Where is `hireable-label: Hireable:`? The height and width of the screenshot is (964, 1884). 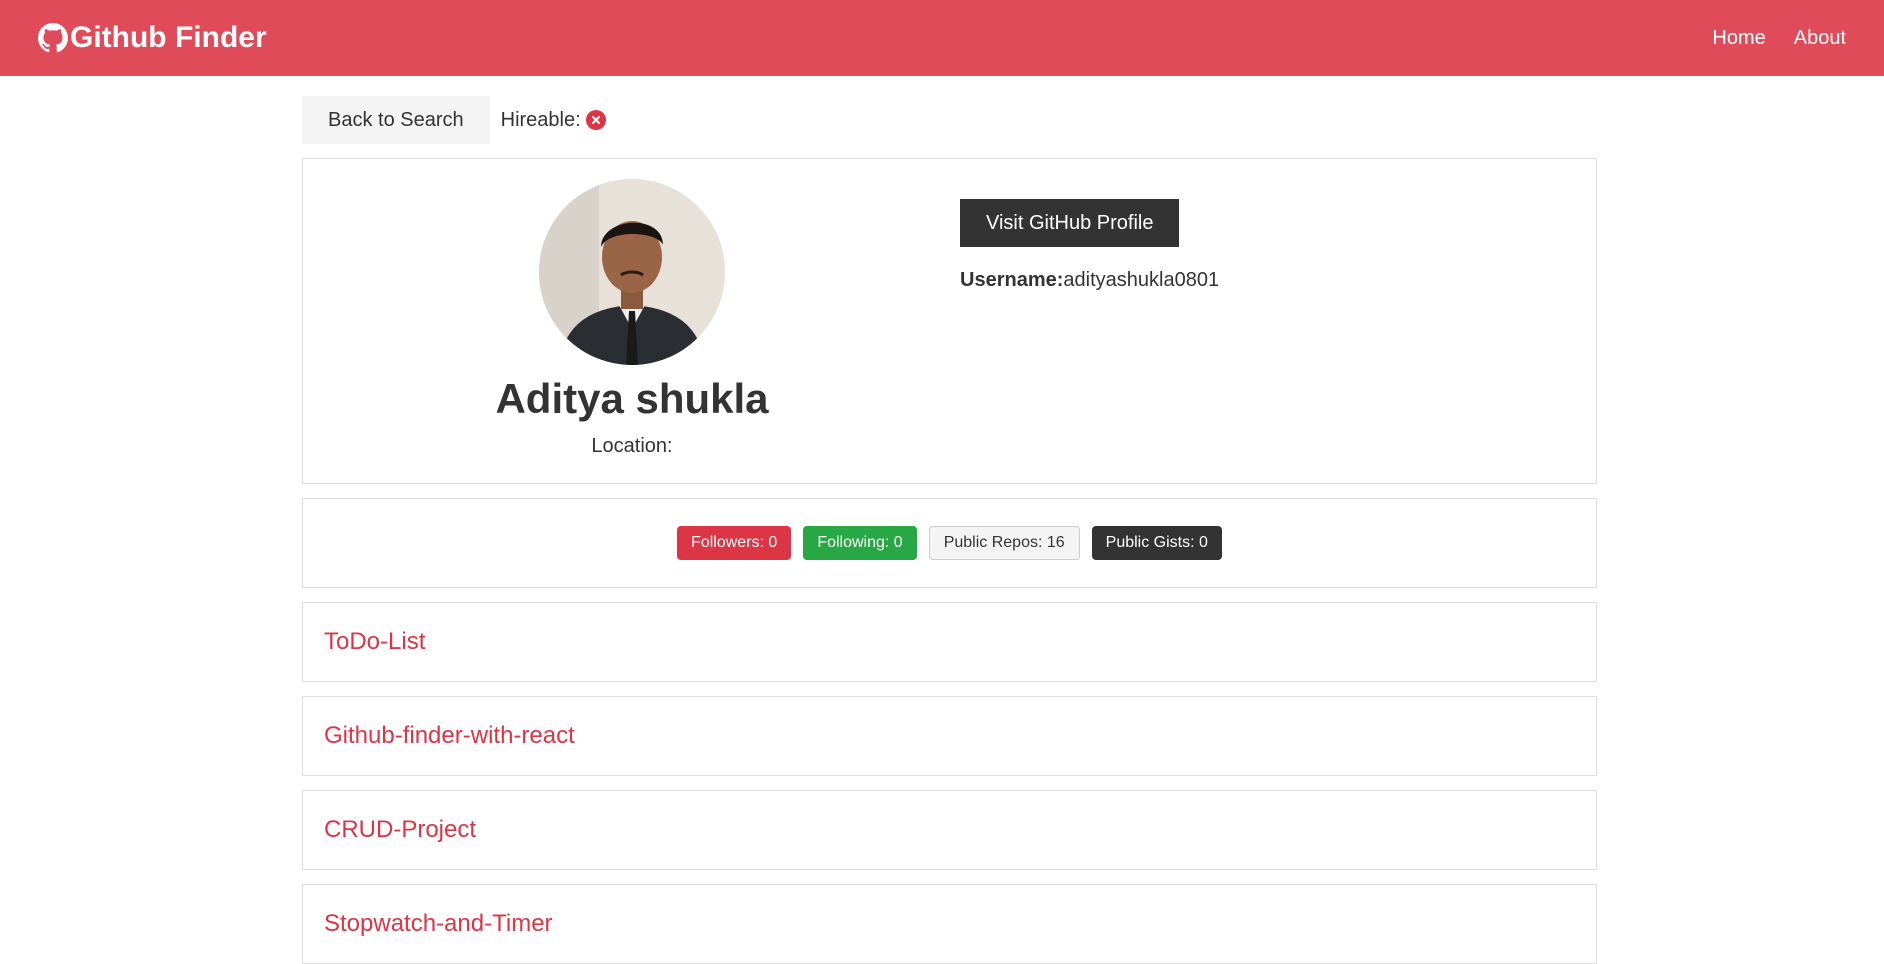 hireable-label: Hireable: is located at coordinates (540, 119).